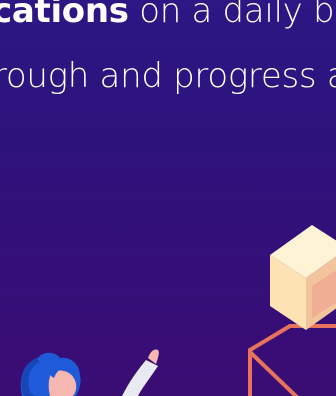  I want to click on cube-illustration, so click(303, 277).